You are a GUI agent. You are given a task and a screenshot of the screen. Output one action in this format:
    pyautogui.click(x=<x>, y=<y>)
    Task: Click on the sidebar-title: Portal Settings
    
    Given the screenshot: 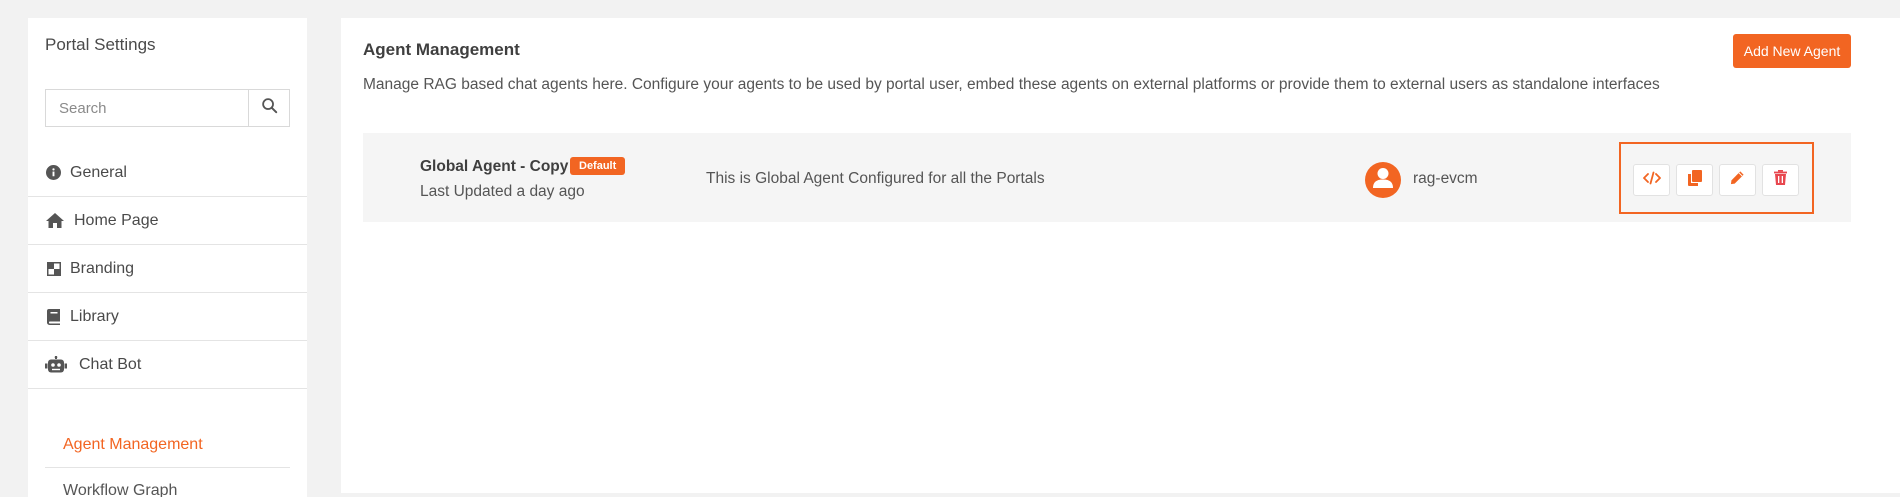 What is the action you would take?
    pyautogui.click(x=100, y=44)
    